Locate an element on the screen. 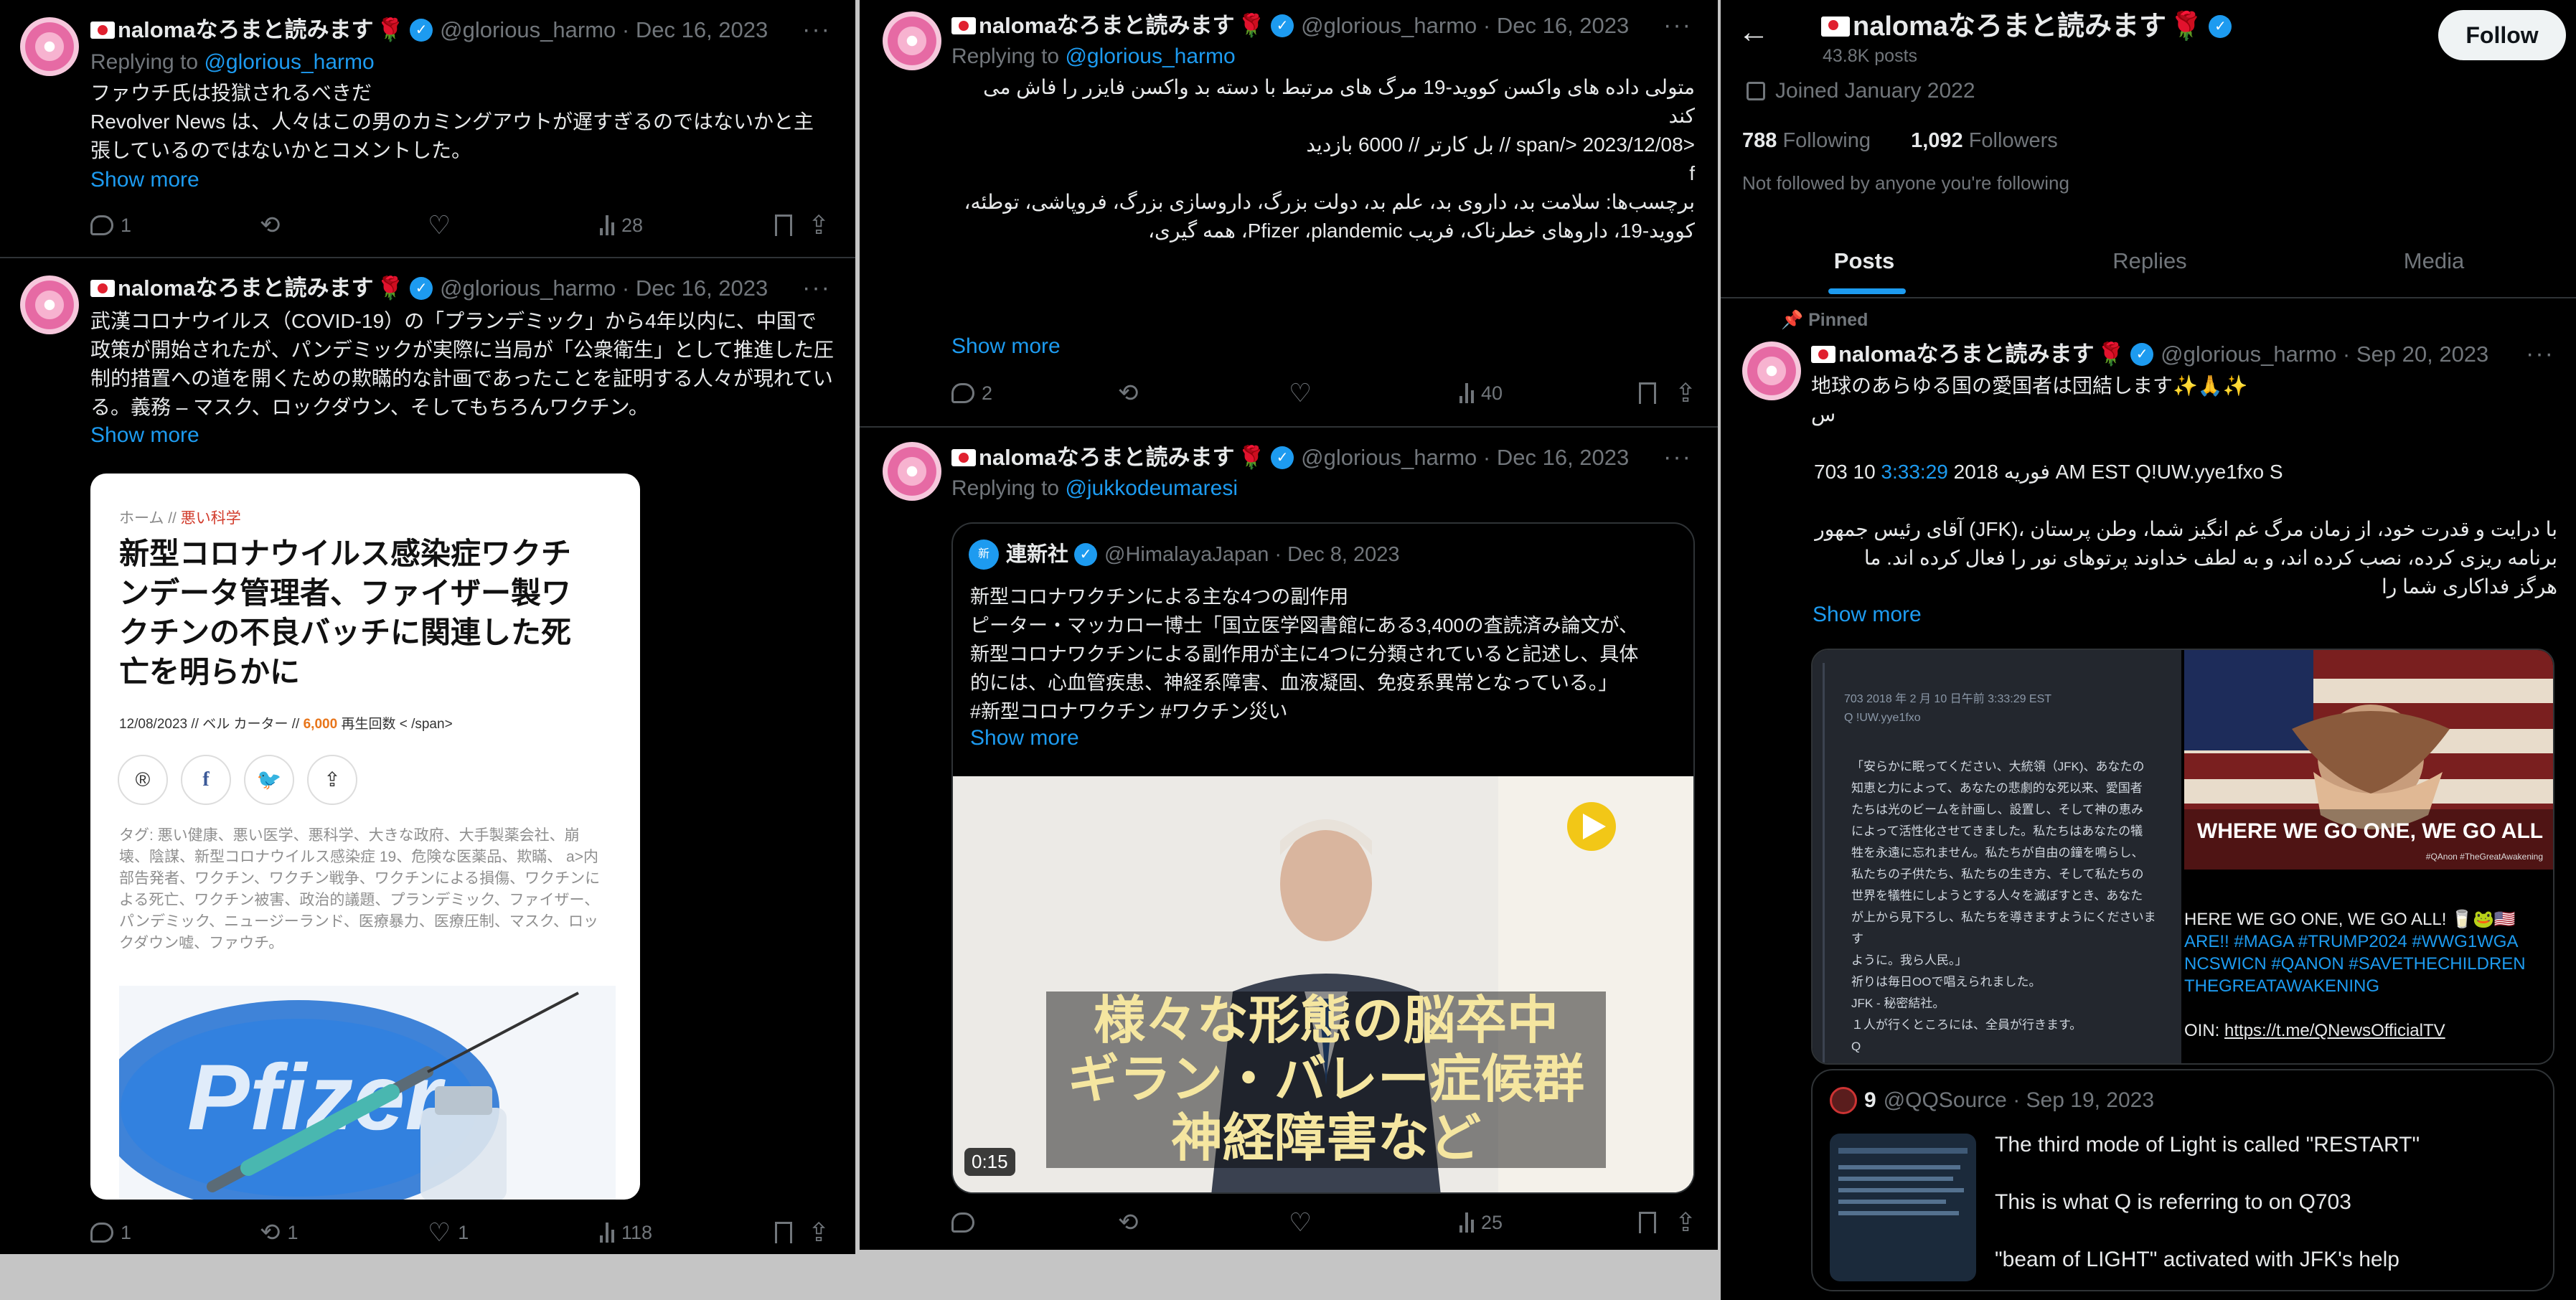 This screenshot has height=1300, width=2576. followers-label: Followers is located at coordinates (2013, 141).